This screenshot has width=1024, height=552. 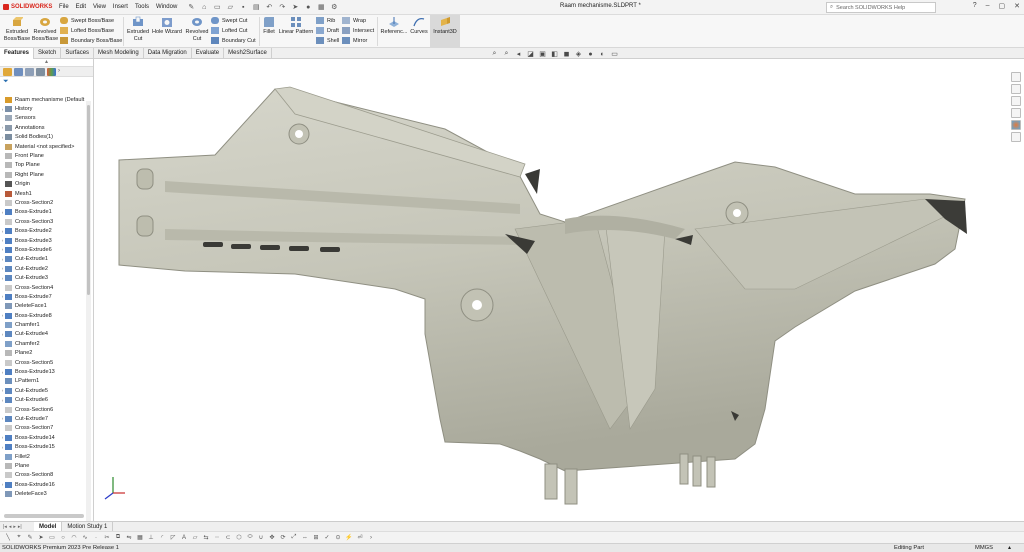 I want to click on boundary-boss-button: Boundary Boss/Base, so click(x=91, y=40).